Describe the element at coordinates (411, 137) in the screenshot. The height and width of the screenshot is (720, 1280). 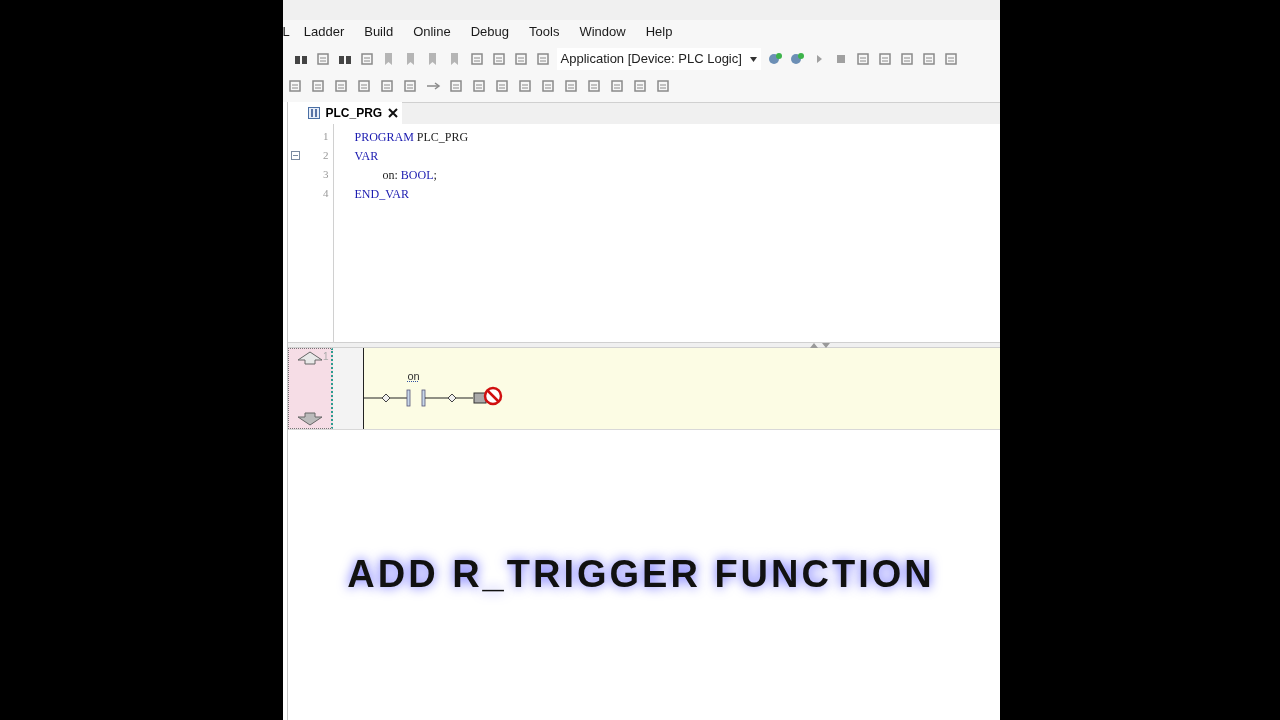
I see `code-line: PROGRAM PLC_PRG` at that location.